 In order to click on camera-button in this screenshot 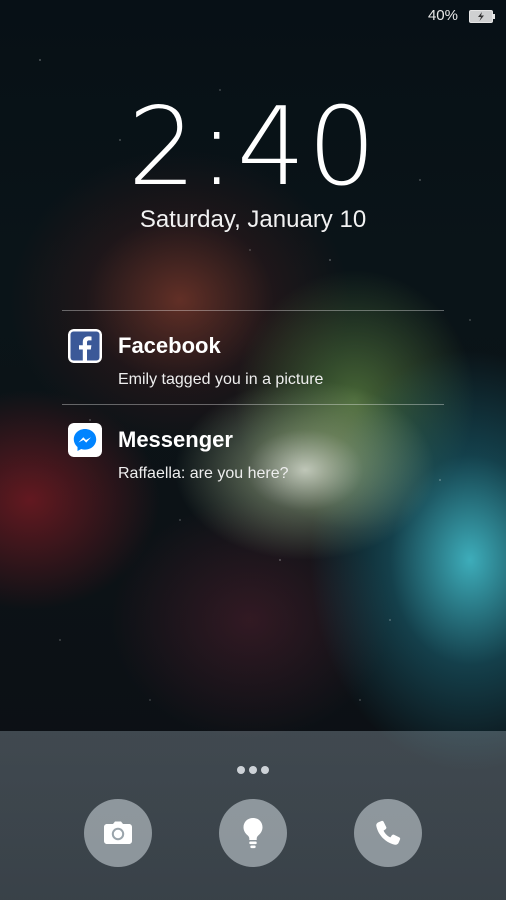, I will do `click(118, 833)`.